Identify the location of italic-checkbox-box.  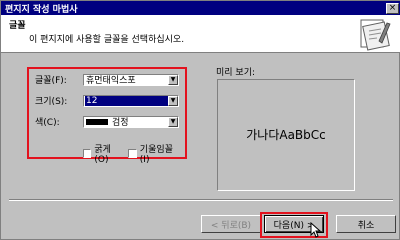
(132, 153).